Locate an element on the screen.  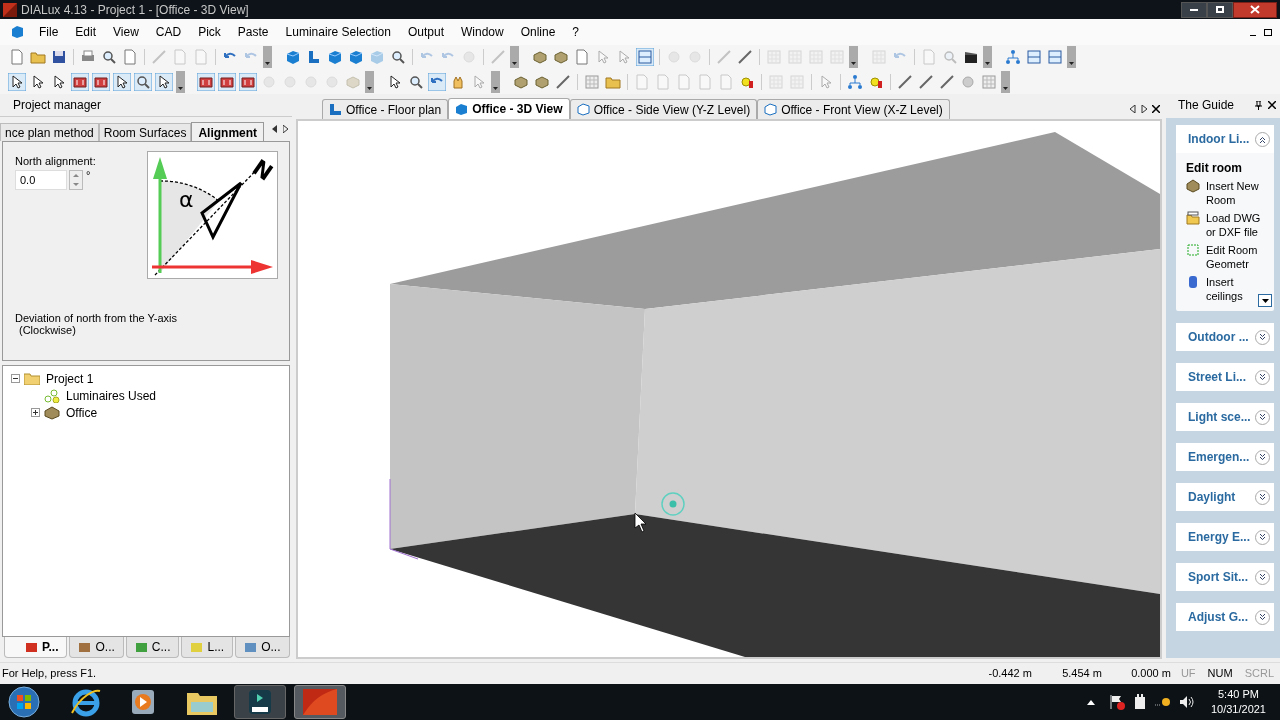
window-title: DIALux 4.13 - Project 1 - [Office - 3D View] is located at coordinates (135, 10).